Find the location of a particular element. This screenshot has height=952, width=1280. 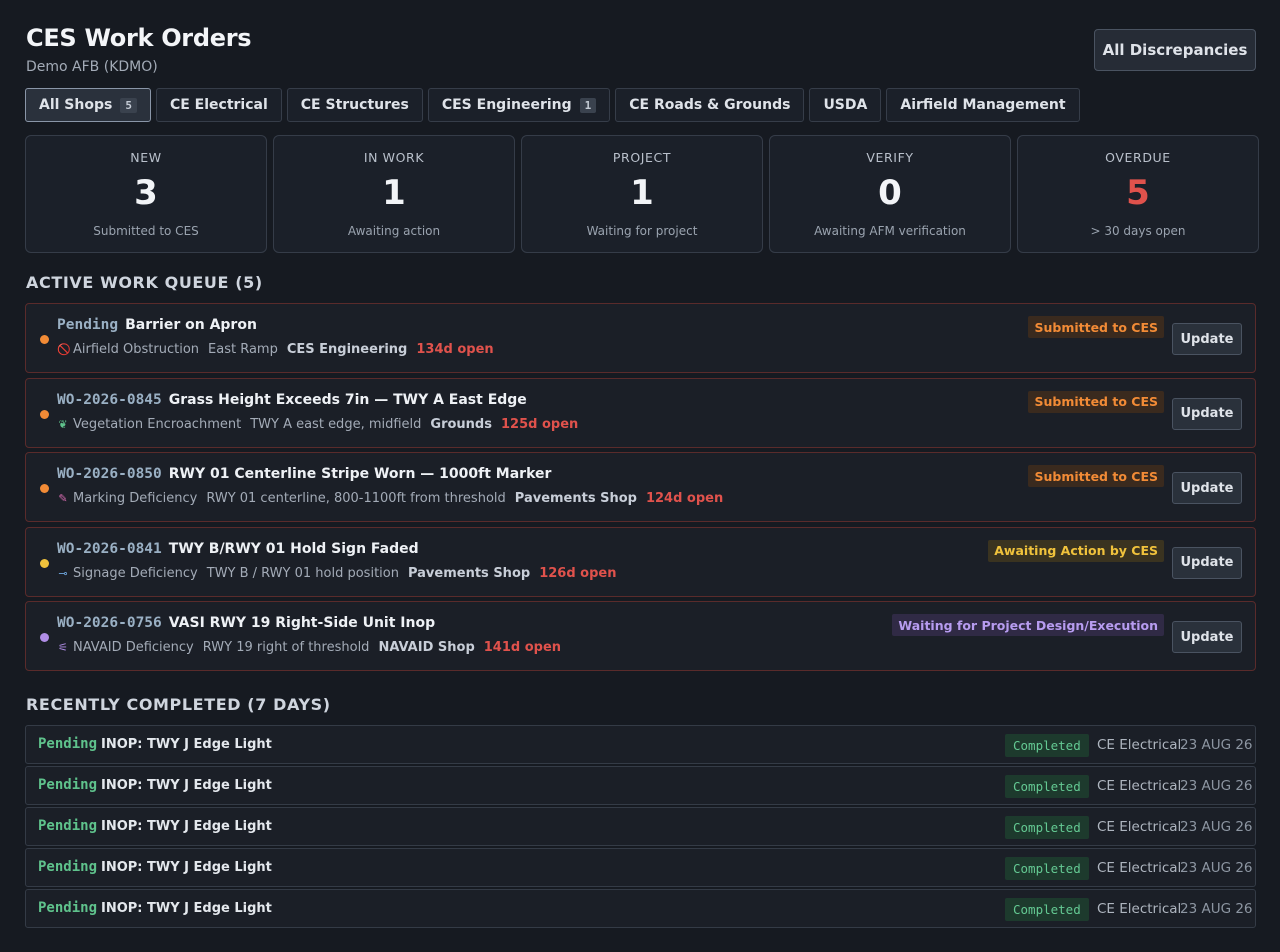

stat-description: > 30 days open is located at coordinates (1138, 231).